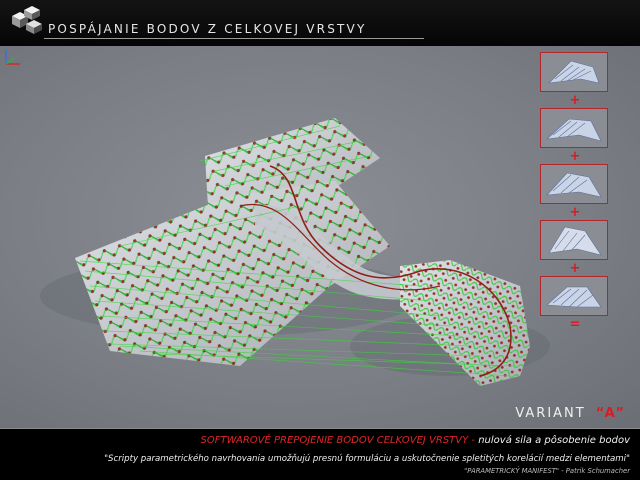  I want to click on equals-operator: =, so click(575, 324).